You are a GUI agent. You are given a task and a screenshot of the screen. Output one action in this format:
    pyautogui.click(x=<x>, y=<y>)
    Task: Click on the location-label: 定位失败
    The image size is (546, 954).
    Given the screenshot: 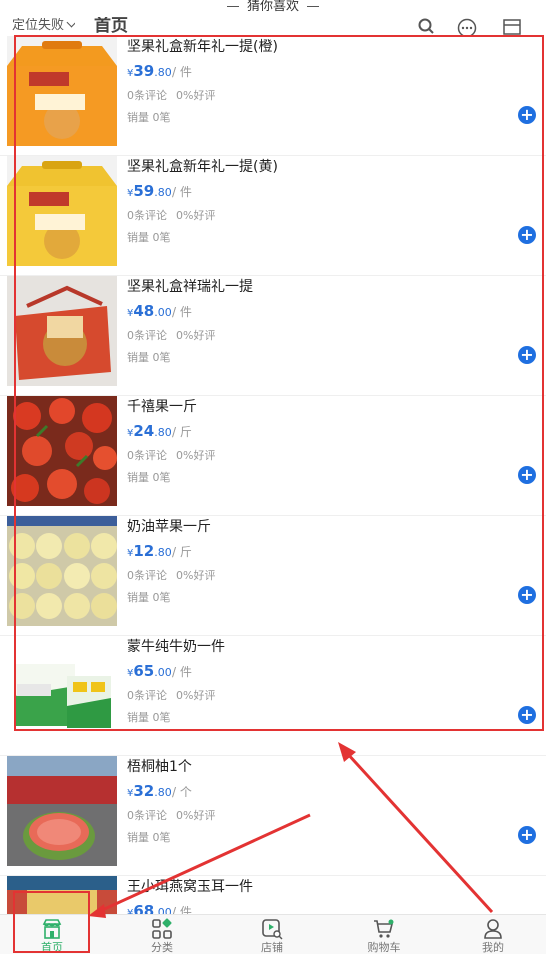 What is the action you would take?
    pyautogui.click(x=38, y=25)
    